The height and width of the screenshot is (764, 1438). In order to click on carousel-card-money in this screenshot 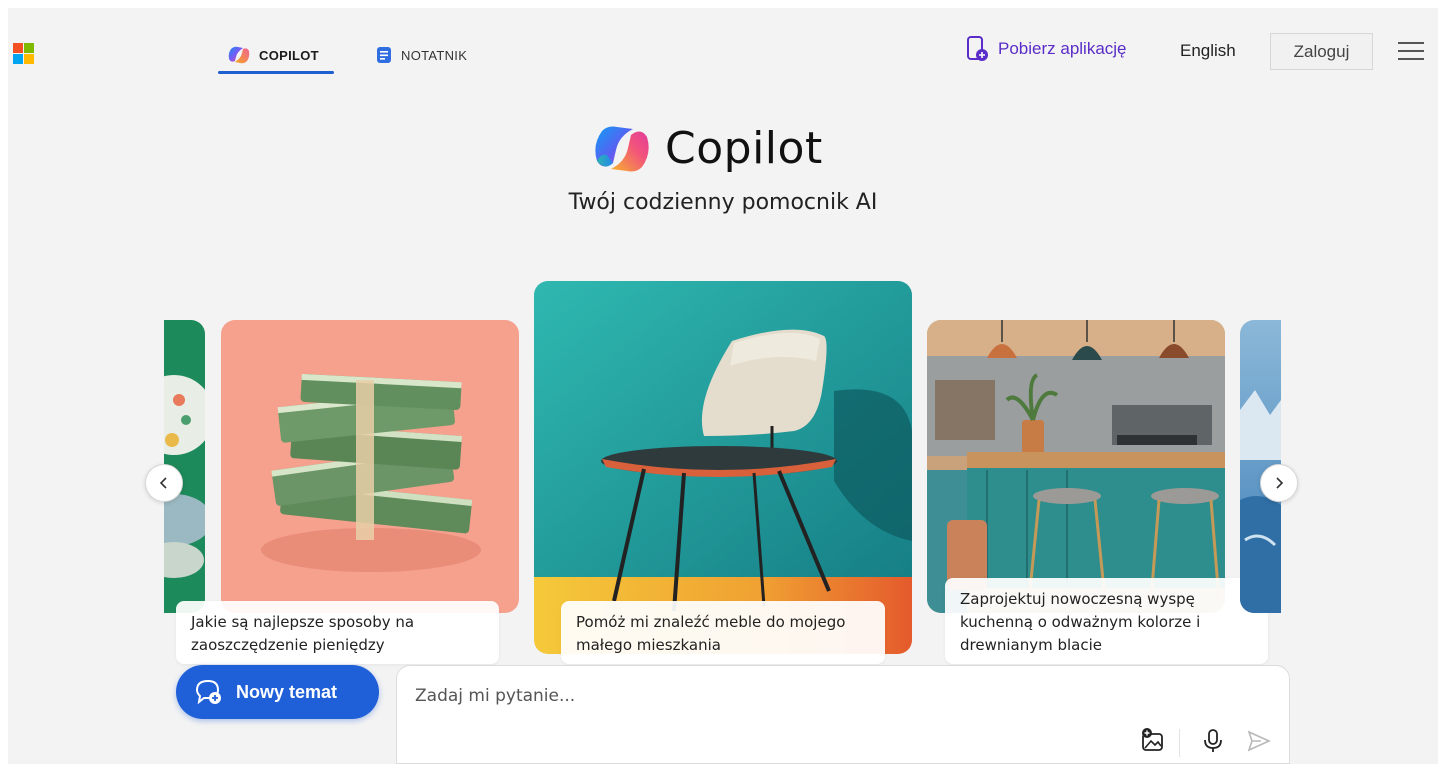, I will do `click(370, 466)`.